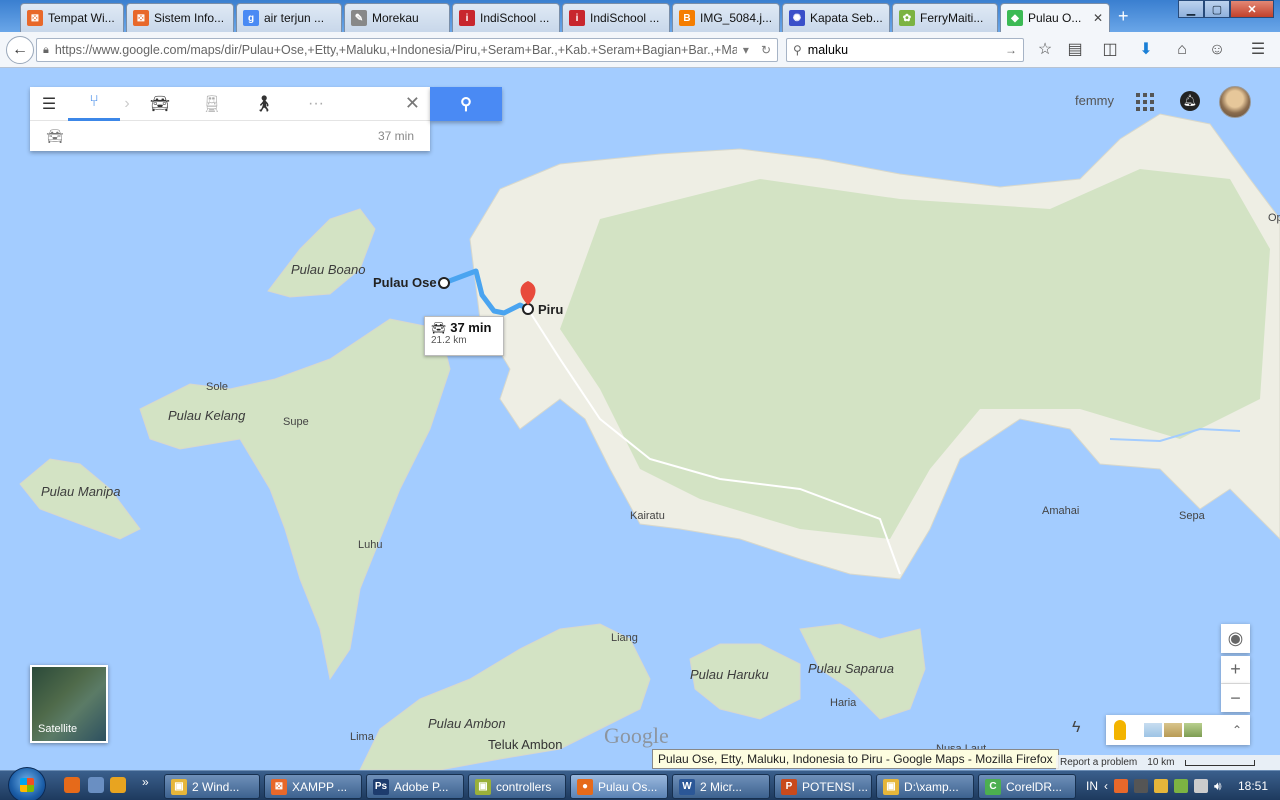 The image size is (1280, 800). What do you see at coordinates (1253, 786) in the screenshot?
I see `clock: 18:51` at bounding box center [1253, 786].